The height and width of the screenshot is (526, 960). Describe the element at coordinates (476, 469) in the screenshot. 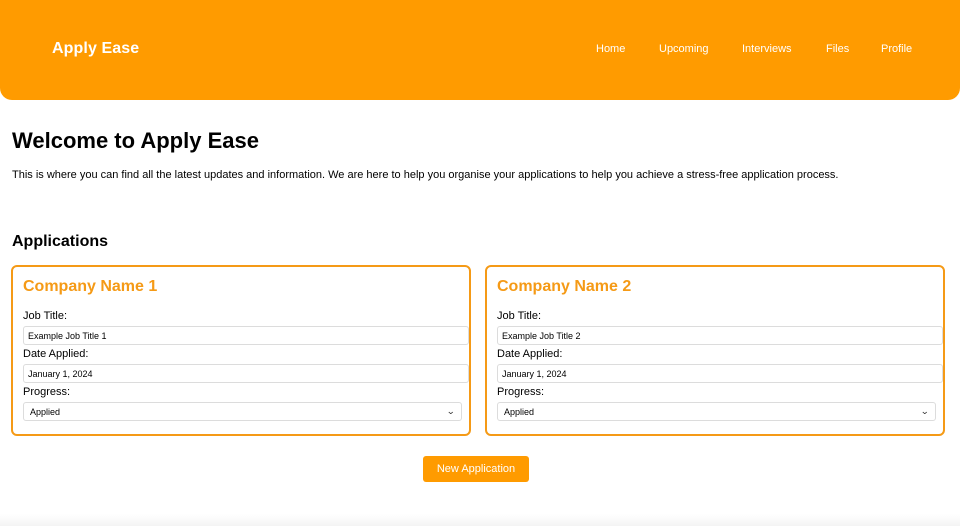

I see `new-application-button: New Application` at that location.